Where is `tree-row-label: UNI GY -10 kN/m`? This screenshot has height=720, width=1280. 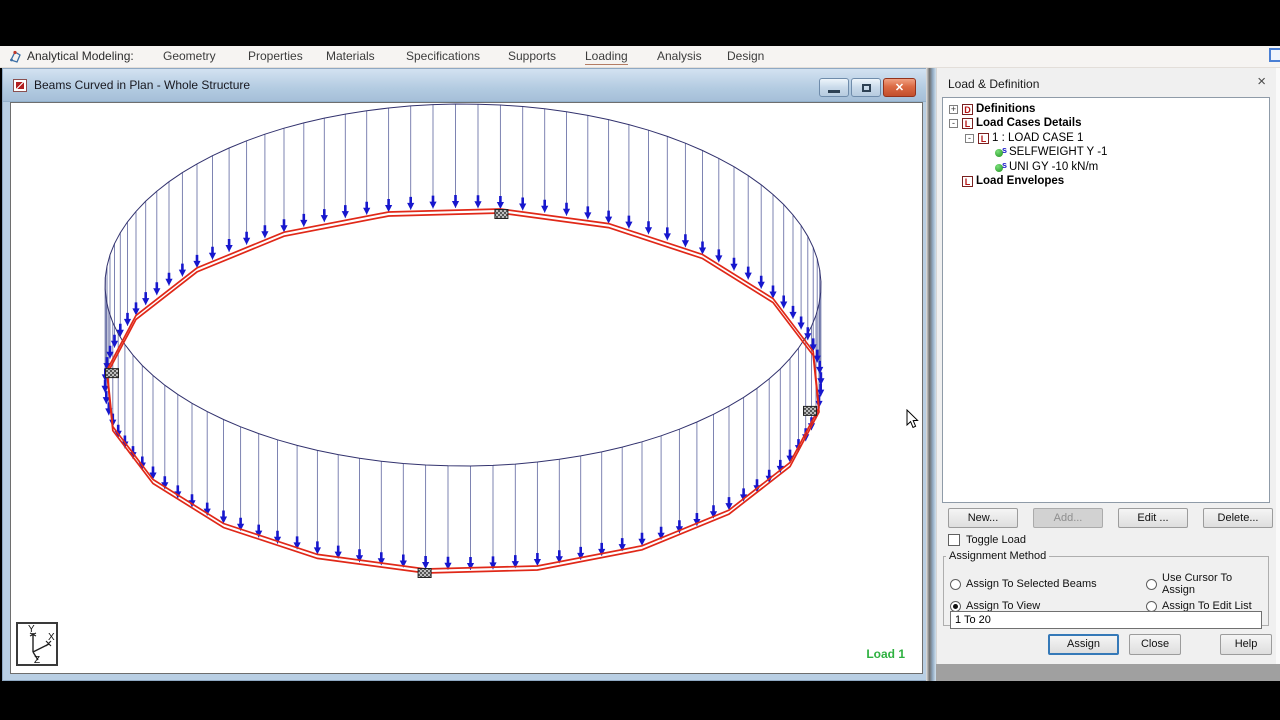 tree-row-label: UNI GY -10 kN/m is located at coordinates (1054, 166).